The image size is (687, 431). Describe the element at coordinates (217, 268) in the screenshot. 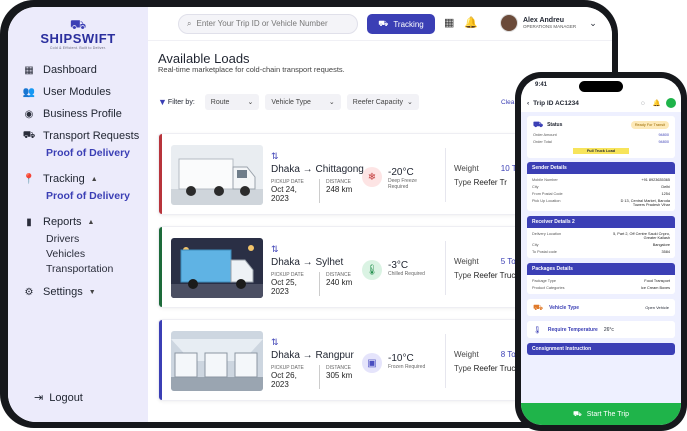

I see `truck-image` at that location.